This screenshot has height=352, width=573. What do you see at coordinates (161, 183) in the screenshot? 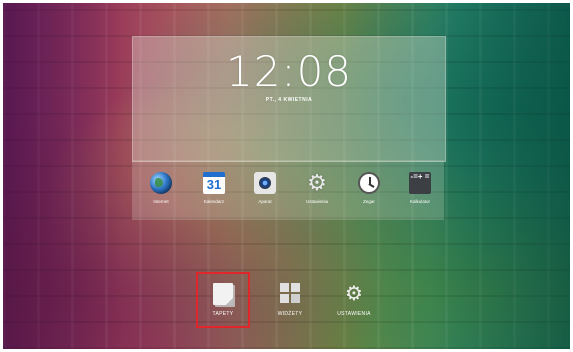
I see `globe-icon` at bounding box center [161, 183].